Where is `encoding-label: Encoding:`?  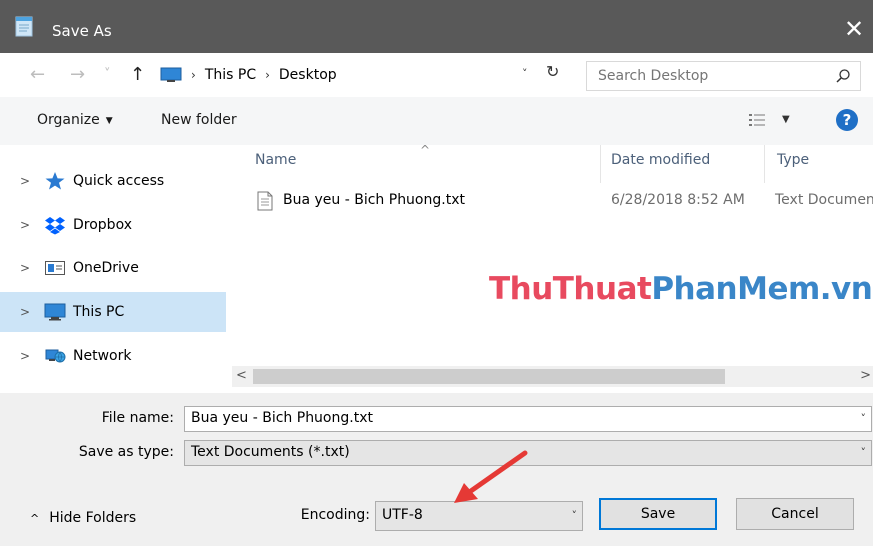
encoding-label: Encoding: is located at coordinates (335, 515).